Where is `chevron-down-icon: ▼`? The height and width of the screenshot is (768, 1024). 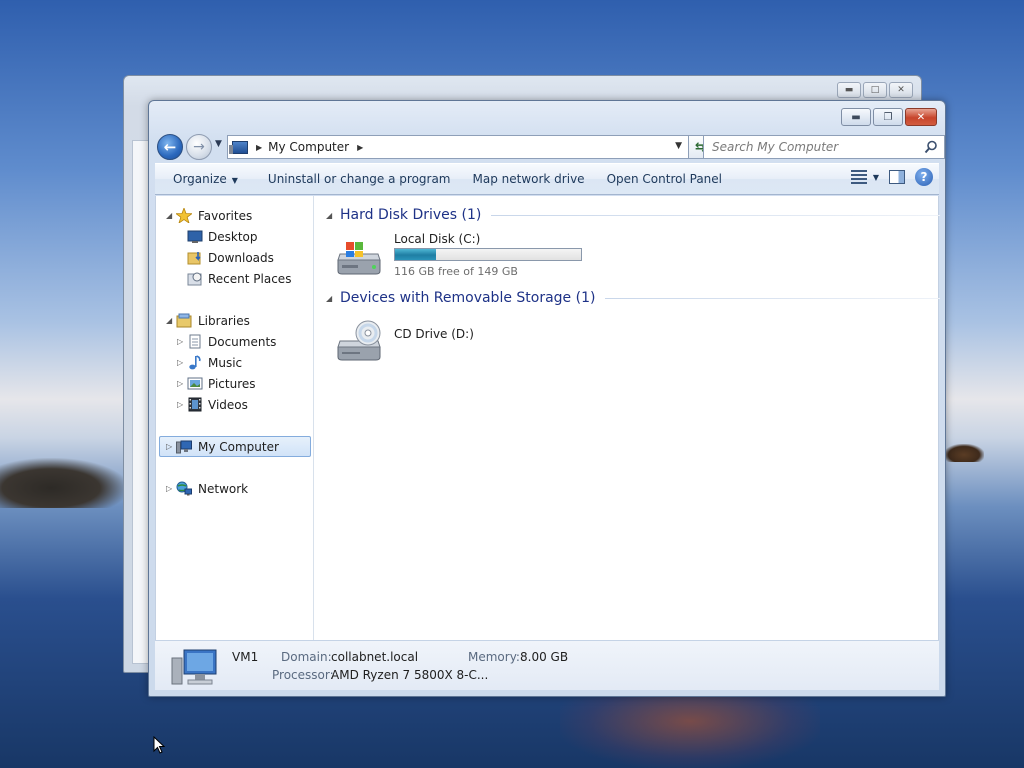 chevron-down-icon: ▼ is located at coordinates (234, 180).